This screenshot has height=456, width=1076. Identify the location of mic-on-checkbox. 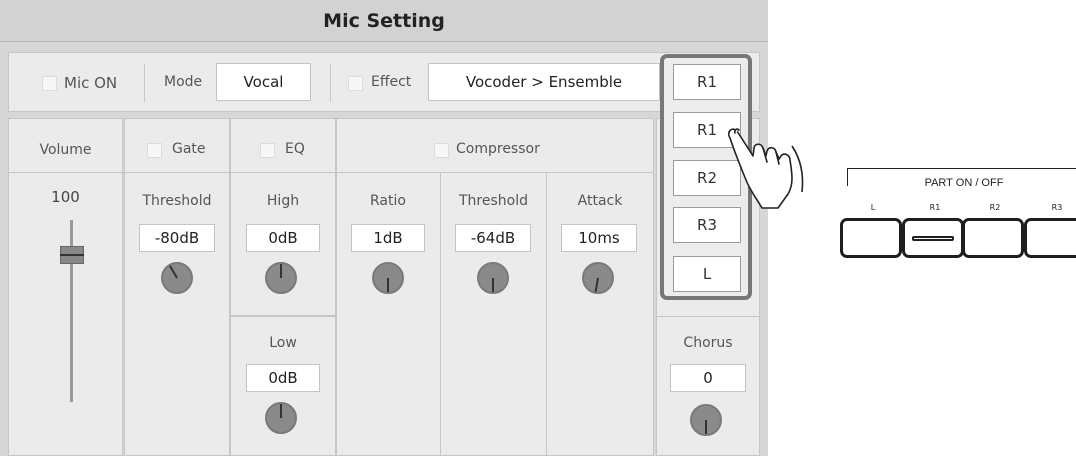
(49, 83).